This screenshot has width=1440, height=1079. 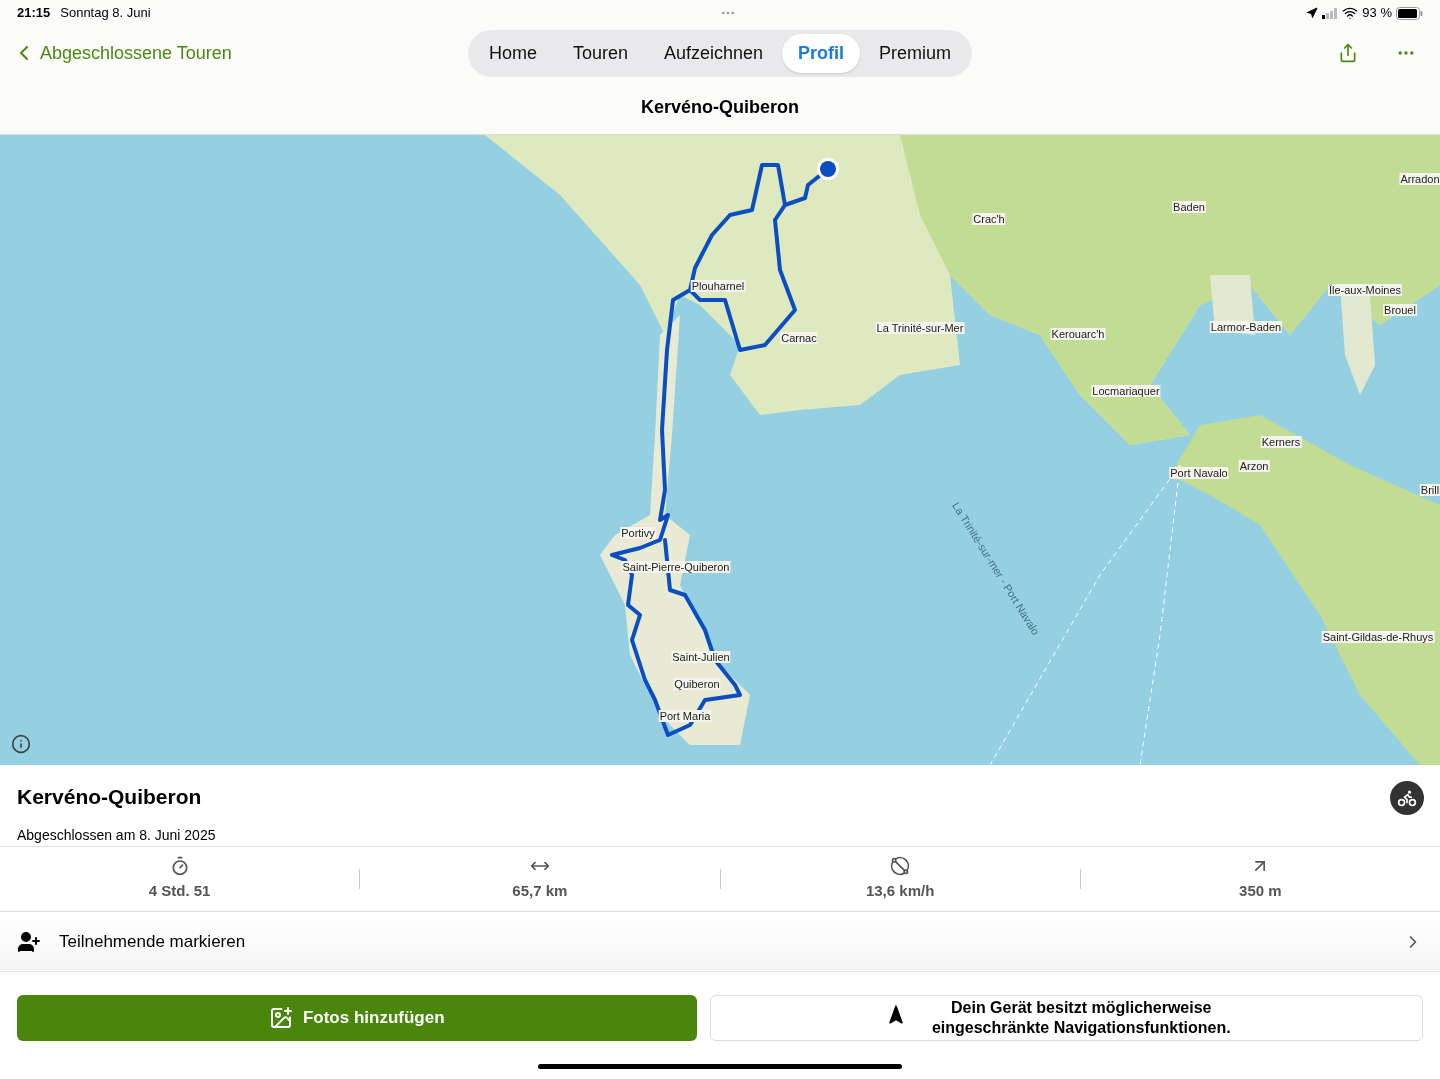 I want to click on stat-value: 13,6 km/h, so click(x=900, y=890).